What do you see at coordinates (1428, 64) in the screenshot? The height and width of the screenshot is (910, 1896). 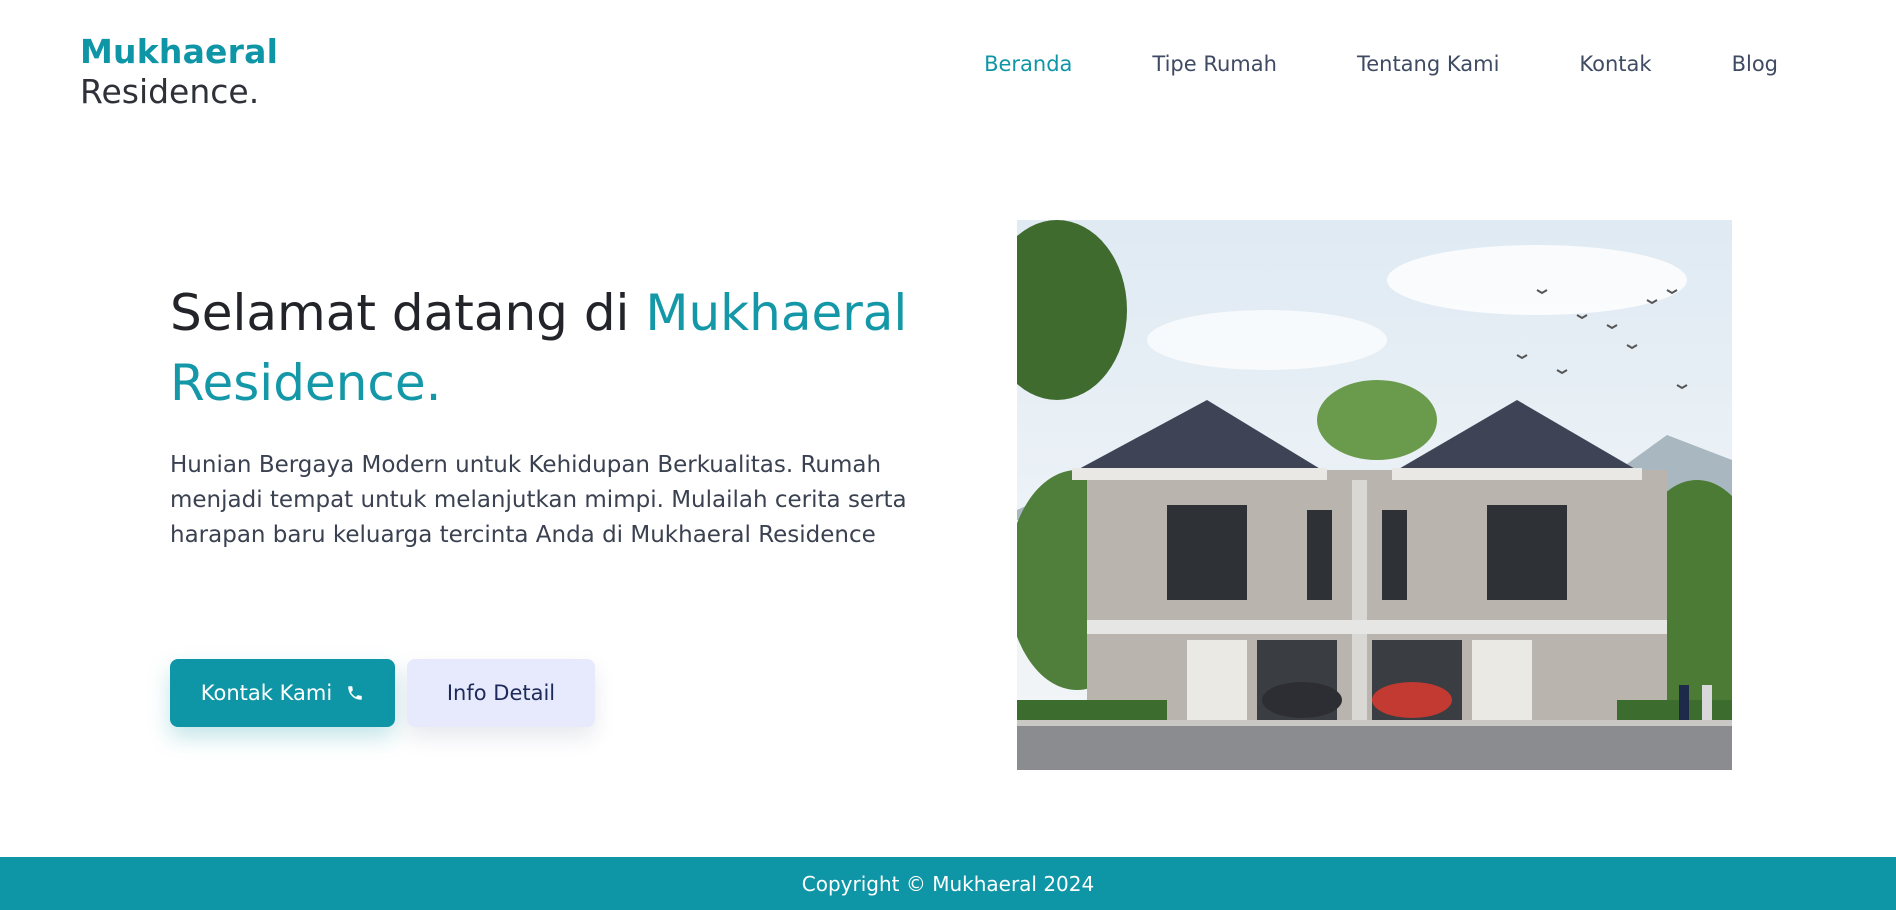 I see `nav-item-tentang-kami: Tentang Kami` at bounding box center [1428, 64].